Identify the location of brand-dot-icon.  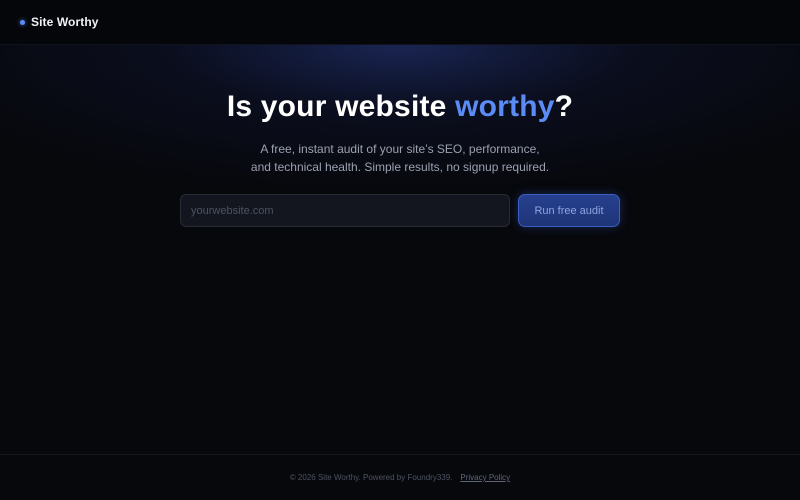
(22, 22).